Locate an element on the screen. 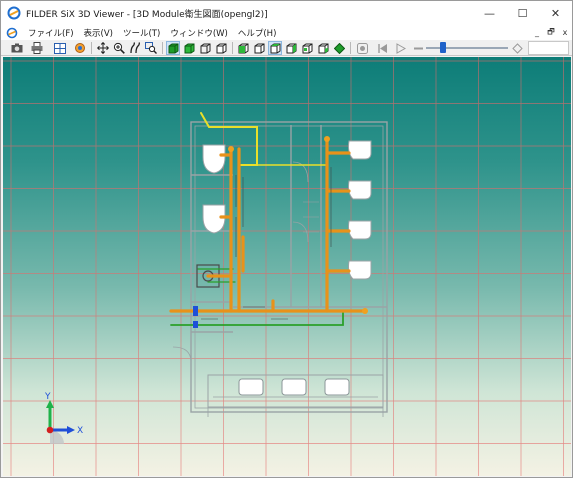 This screenshot has height=478, width=573. toolbar is located at coordinates (286, 48).